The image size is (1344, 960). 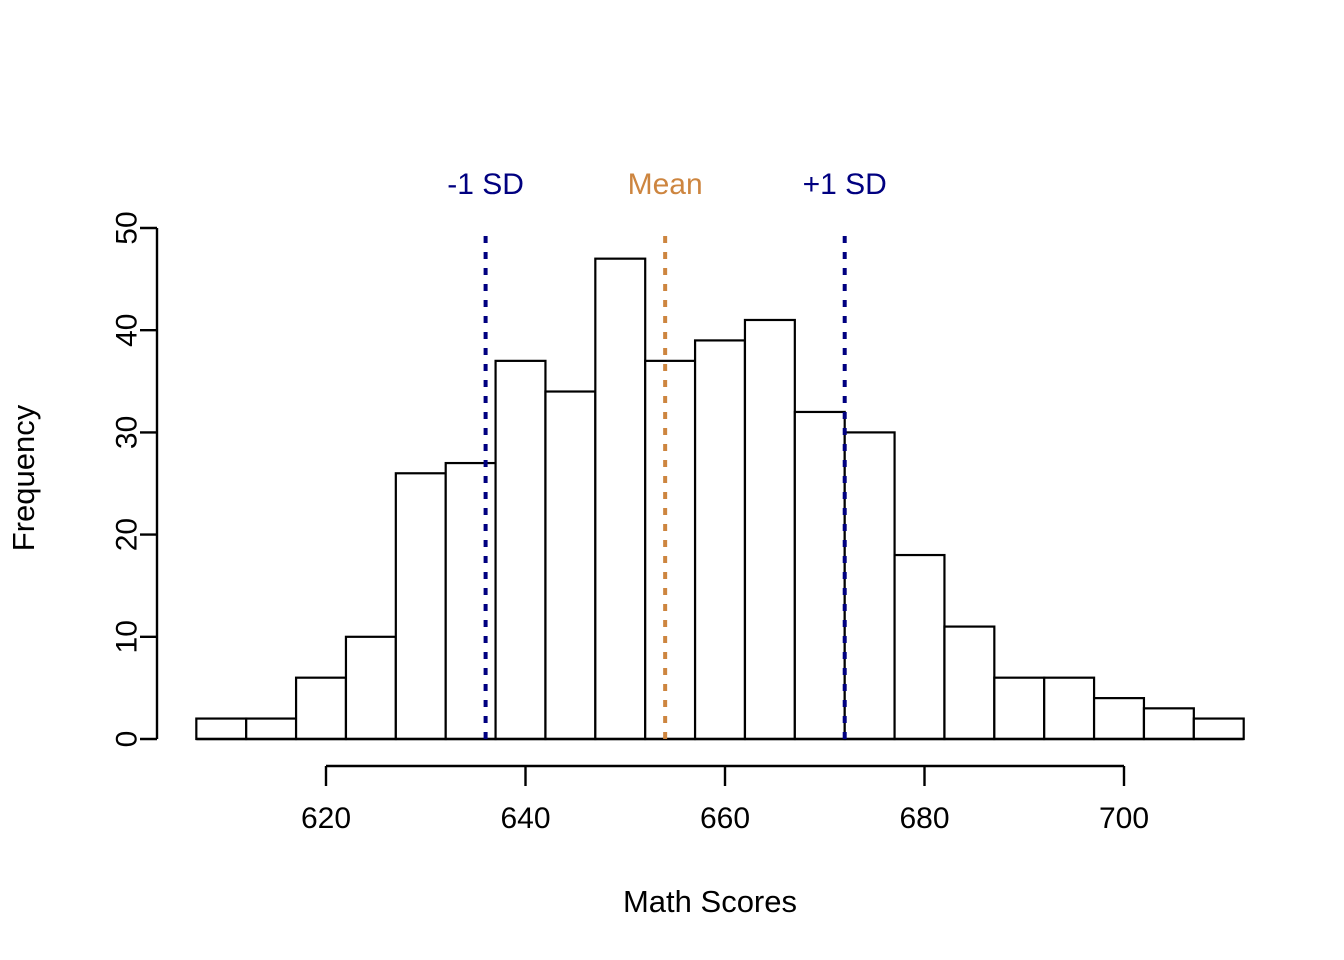 What do you see at coordinates (710, 901) in the screenshot?
I see `x-axis-title: Math Scores` at bounding box center [710, 901].